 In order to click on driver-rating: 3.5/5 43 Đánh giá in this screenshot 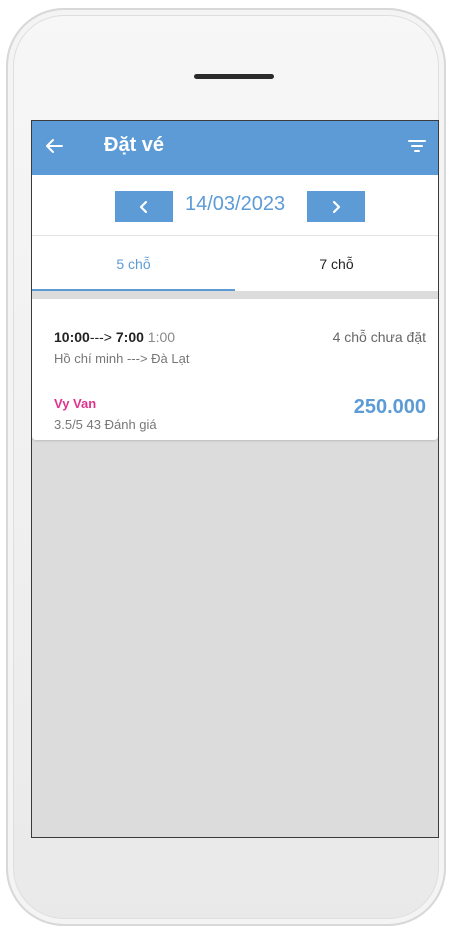, I will do `click(105, 424)`.